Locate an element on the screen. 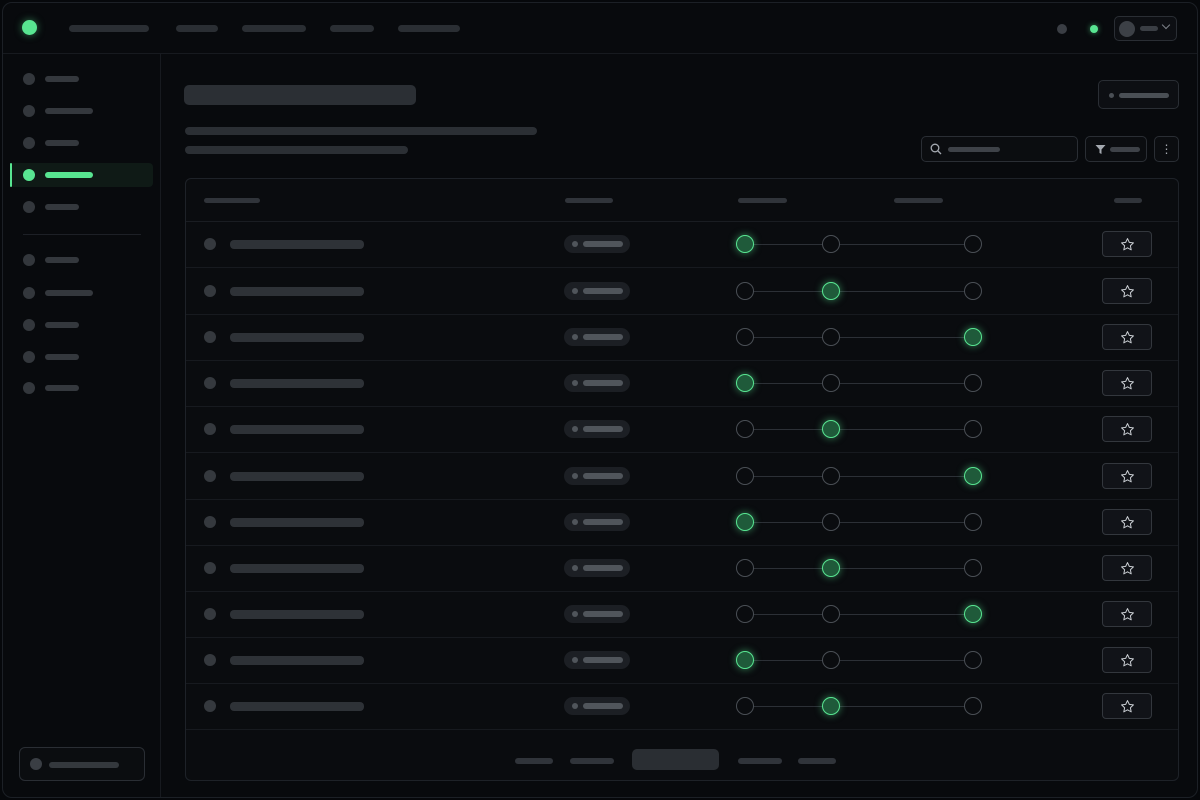 The height and width of the screenshot is (800, 1200). sidebar-footer-button is located at coordinates (82, 764).